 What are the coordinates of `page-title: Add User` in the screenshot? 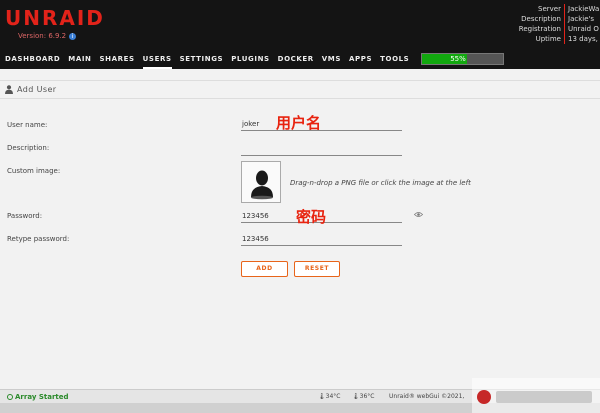 It's located at (37, 89).